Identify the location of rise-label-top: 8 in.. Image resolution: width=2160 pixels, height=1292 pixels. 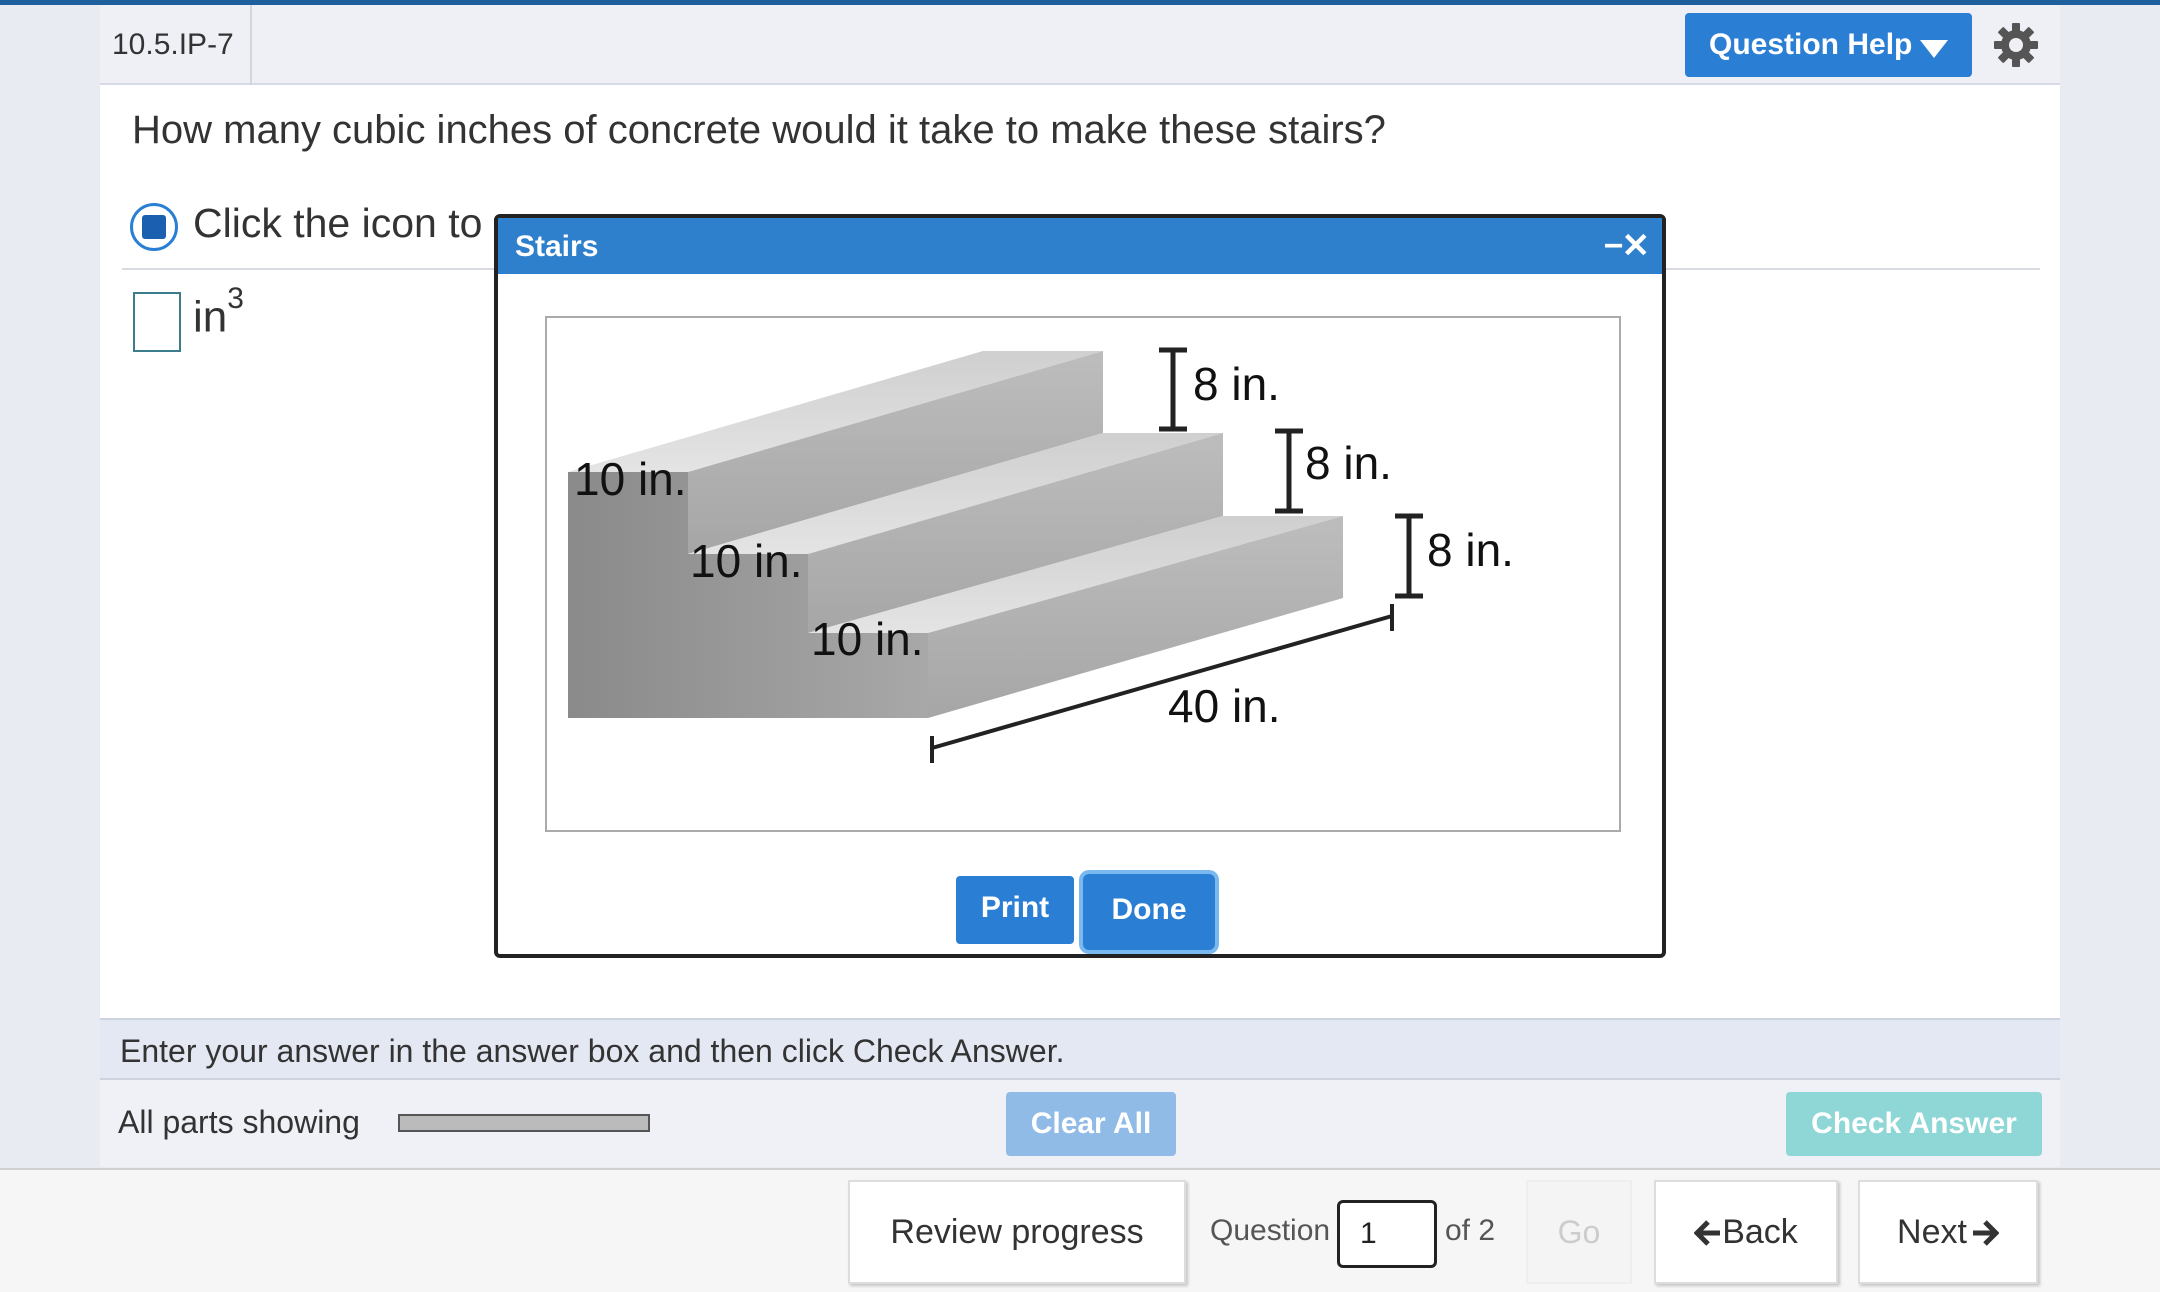
(1236, 384).